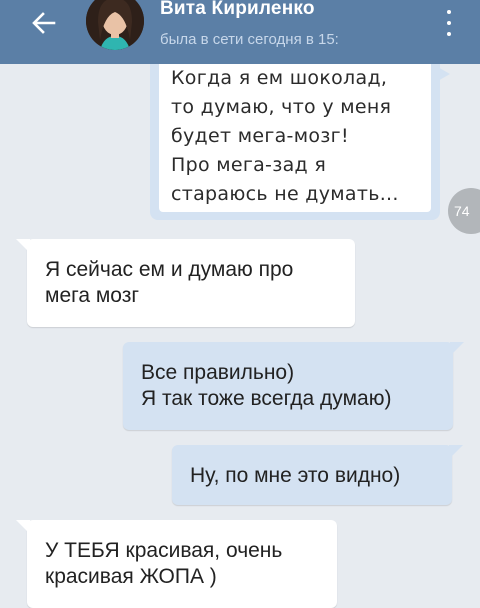  Describe the element at coordinates (169, 282) in the screenshot. I see `message-text: Я сейчас ем и думаю про мега мозг` at that location.